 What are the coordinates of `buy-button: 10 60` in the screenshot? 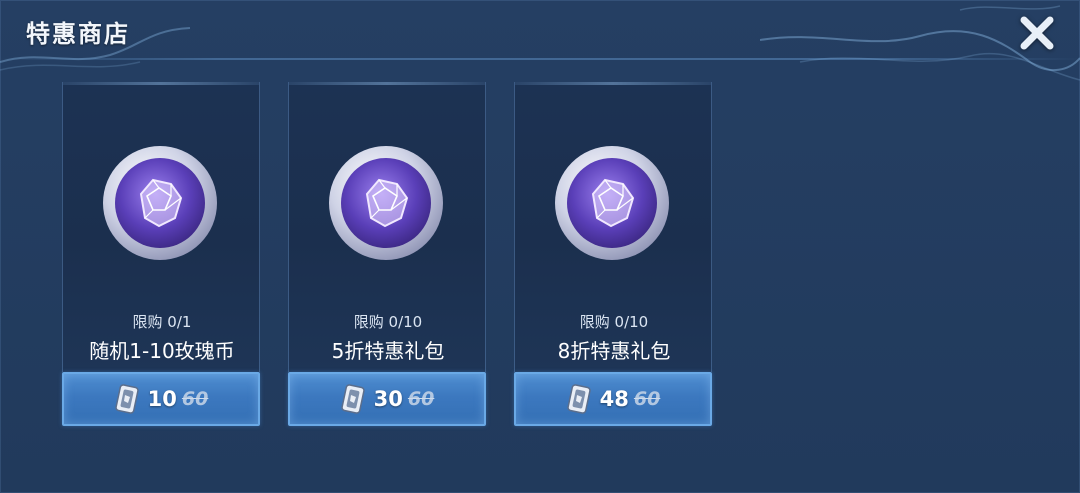 It's located at (161, 399).